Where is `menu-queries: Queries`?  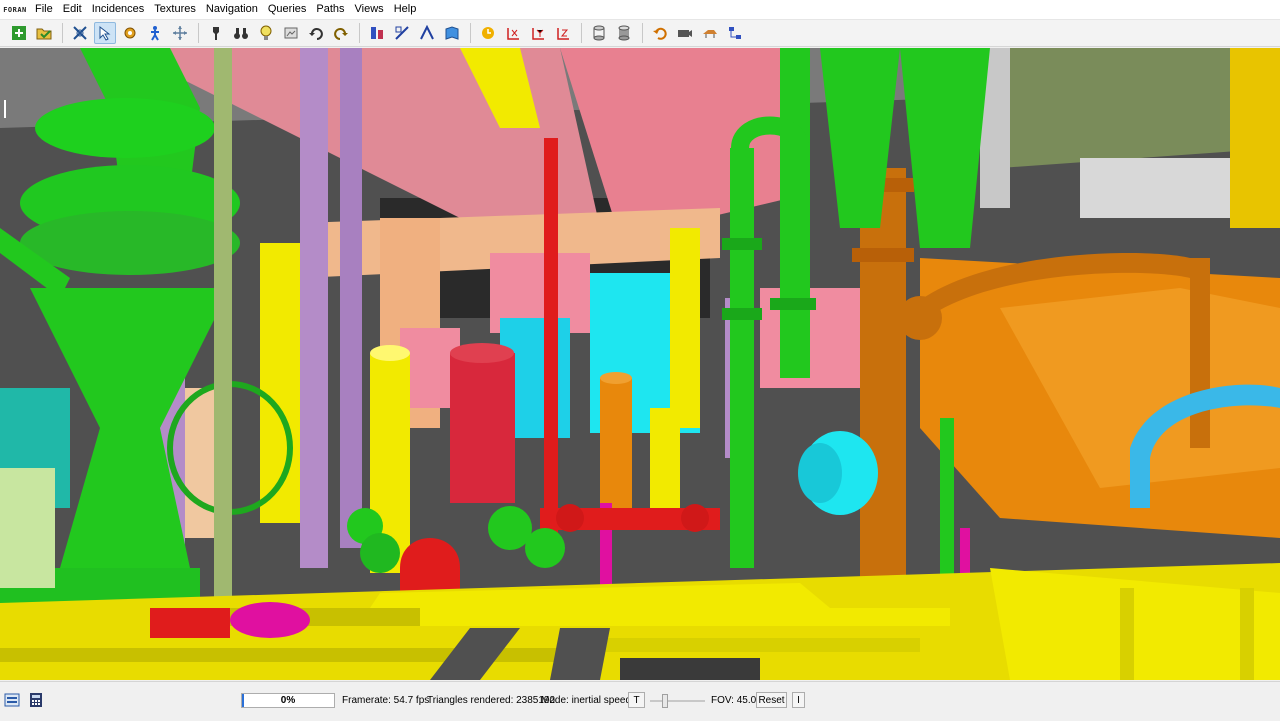 menu-queries: Queries is located at coordinates (287, 9).